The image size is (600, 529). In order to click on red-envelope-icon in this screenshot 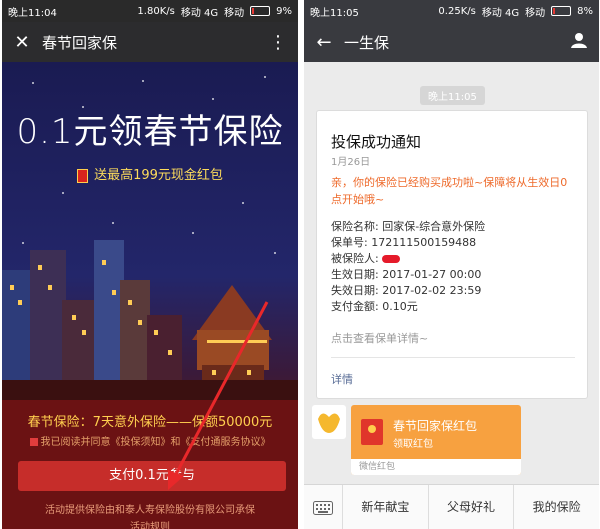, I will do `click(372, 432)`.